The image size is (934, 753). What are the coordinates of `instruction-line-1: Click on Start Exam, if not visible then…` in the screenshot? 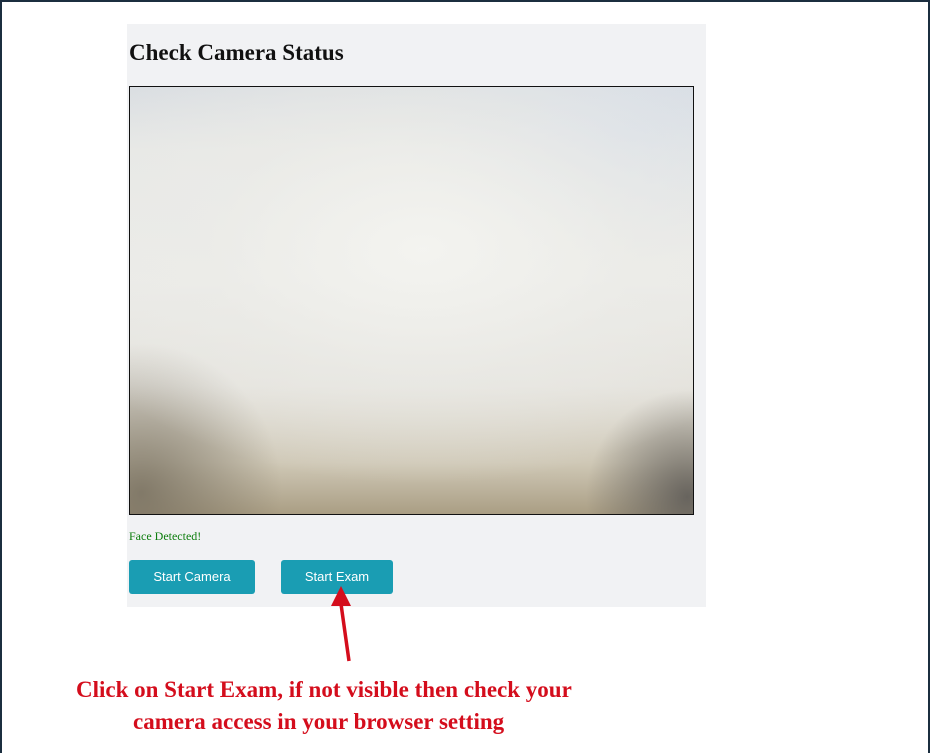 It's located at (324, 689).